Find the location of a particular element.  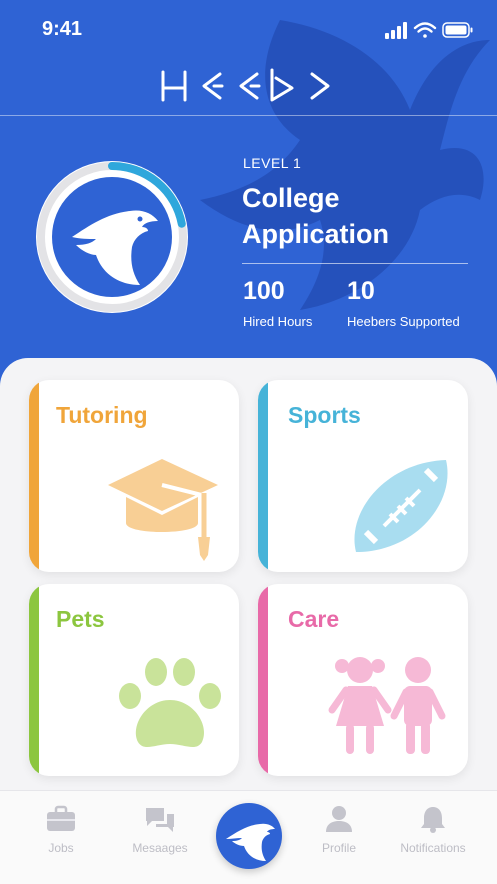

football-icon is located at coordinates (401, 506).